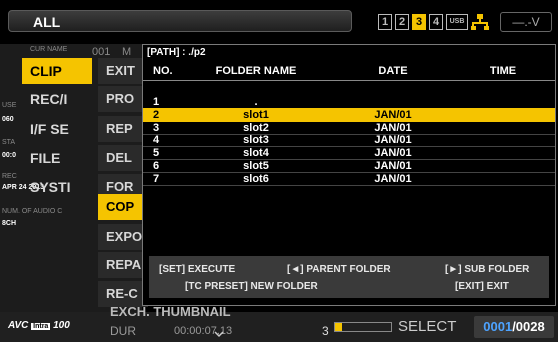 The height and width of the screenshot is (342, 558). Describe the element at coordinates (49, 49) in the screenshot. I see `bg-text: CUR NAME` at that location.